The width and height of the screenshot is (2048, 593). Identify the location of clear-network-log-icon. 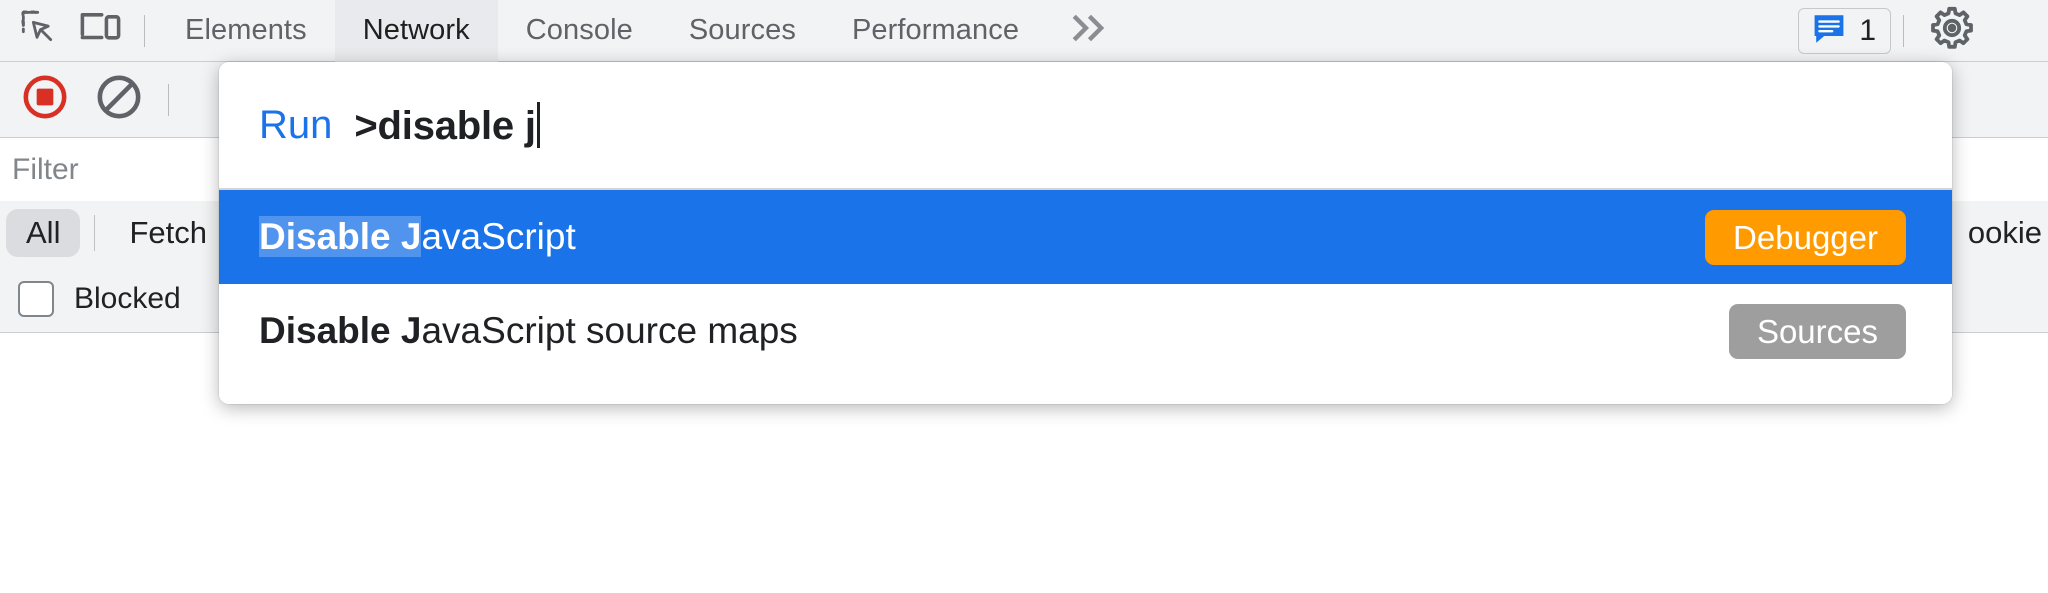
(119, 99).